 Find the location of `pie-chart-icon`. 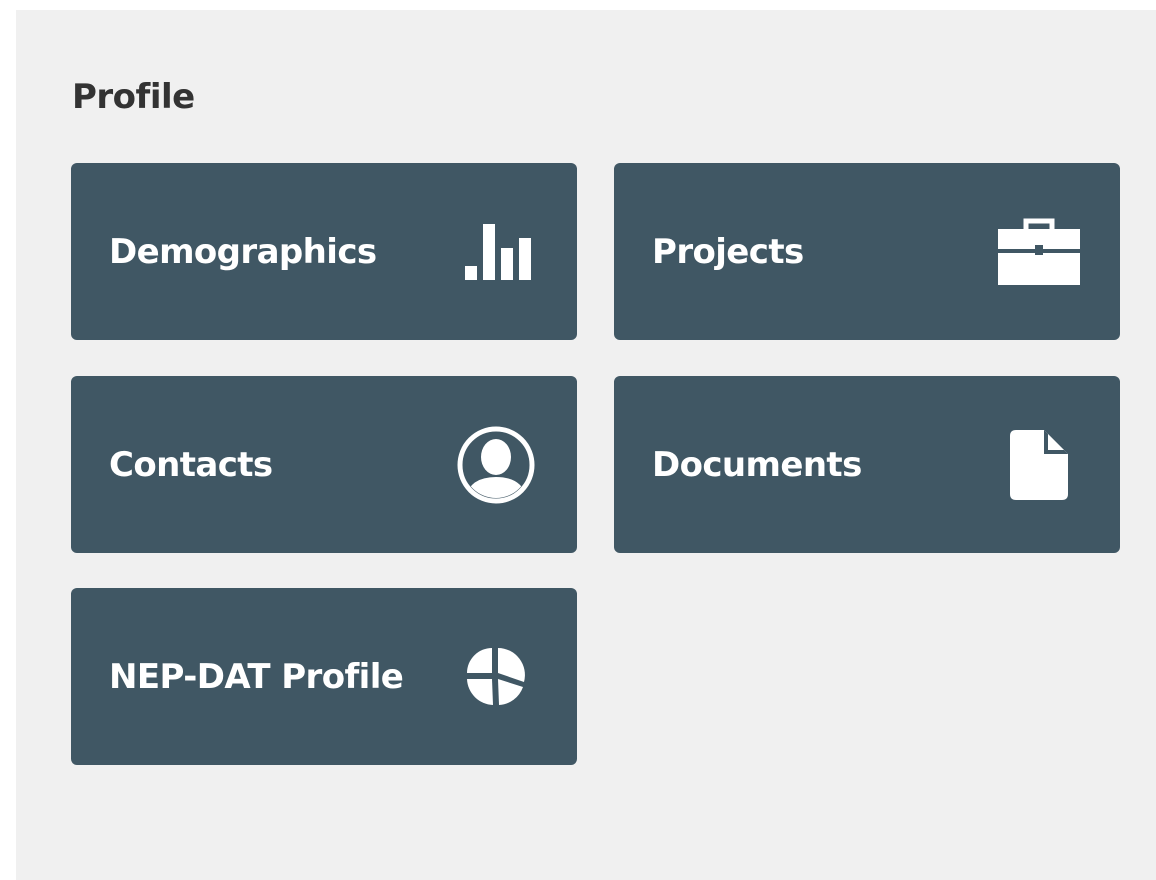

pie-chart-icon is located at coordinates (496, 677).